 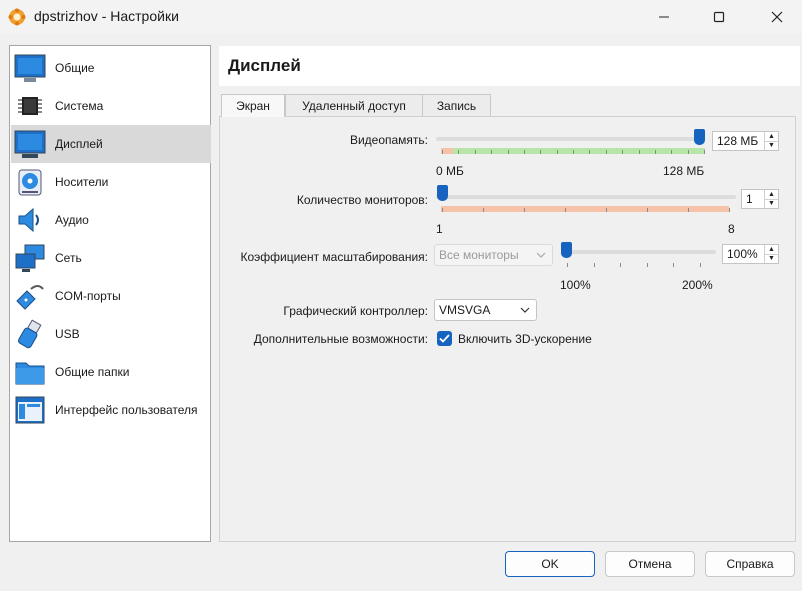 What do you see at coordinates (67, 334) in the screenshot?
I see `sidebar-item-label: USB` at bounding box center [67, 334].